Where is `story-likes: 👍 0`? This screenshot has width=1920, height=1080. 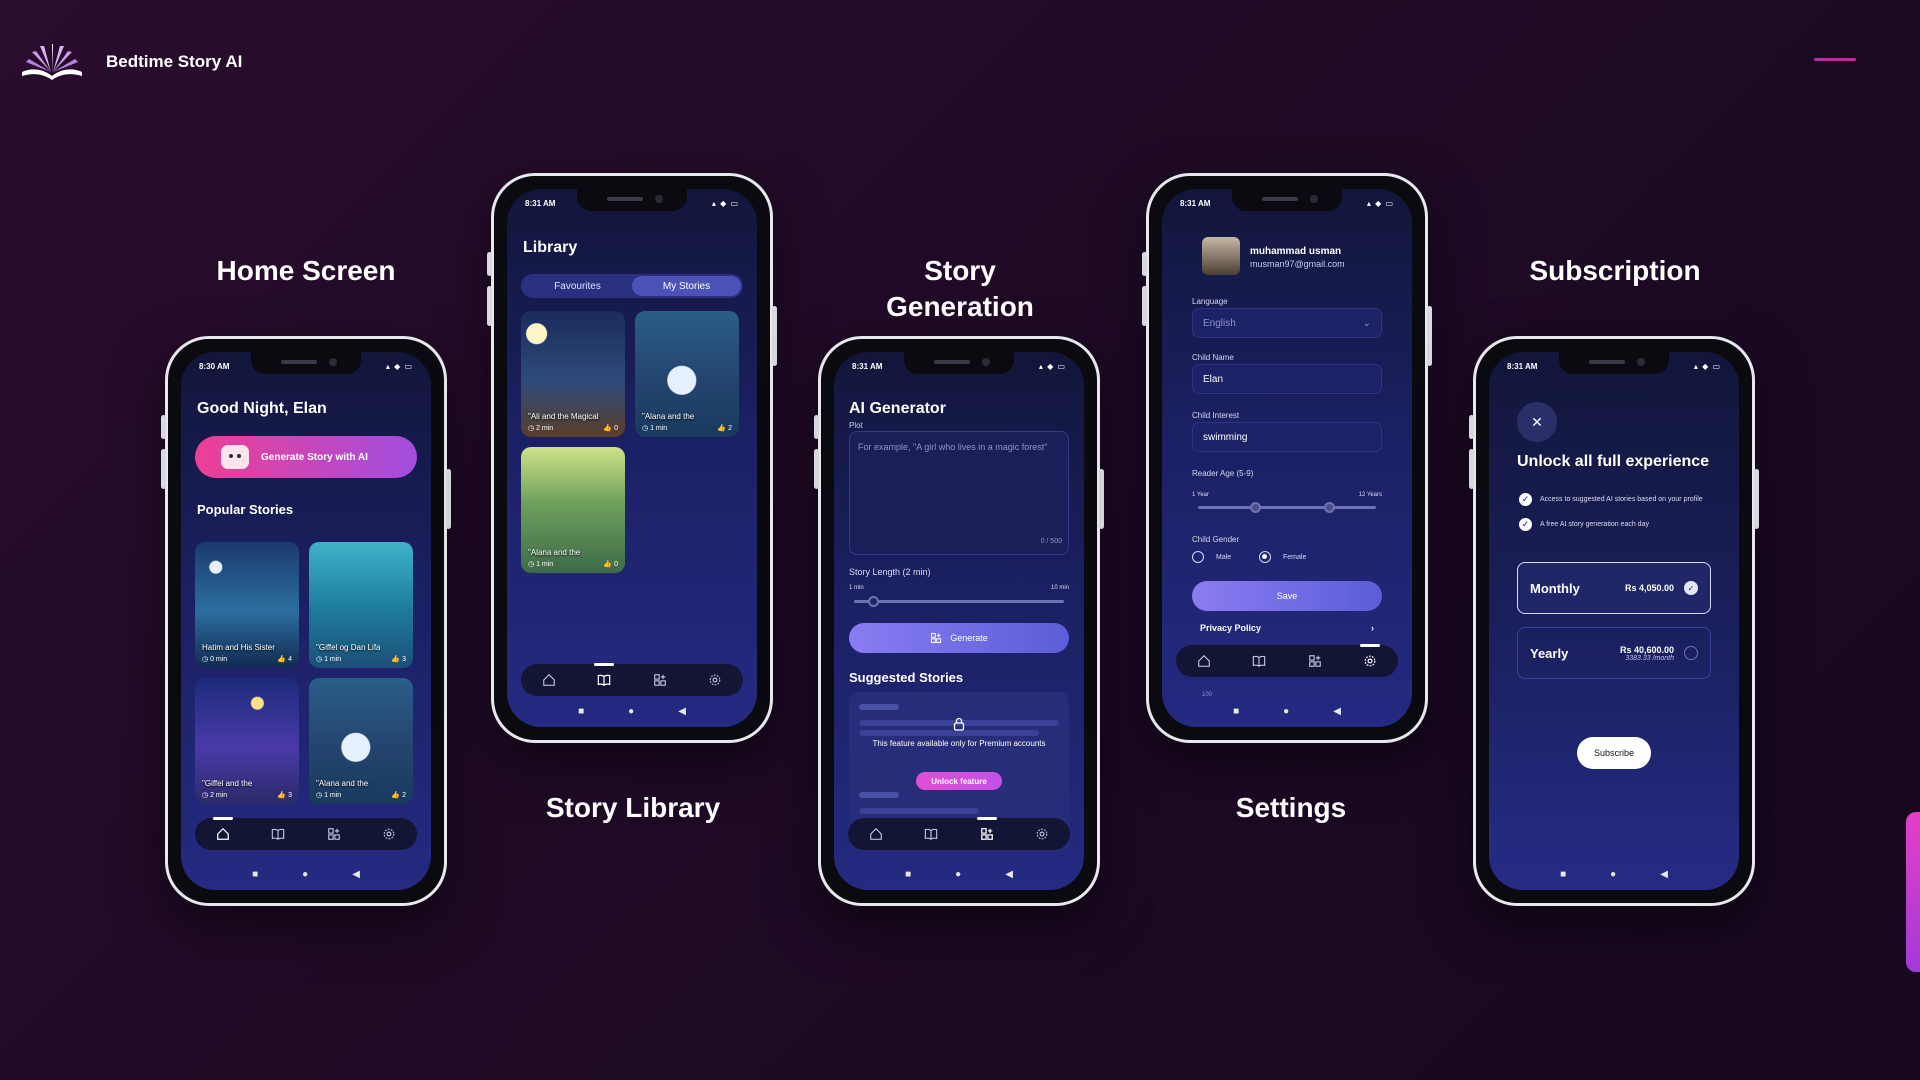 story-likes: 👍 0 is located at coordinates (610, 428).